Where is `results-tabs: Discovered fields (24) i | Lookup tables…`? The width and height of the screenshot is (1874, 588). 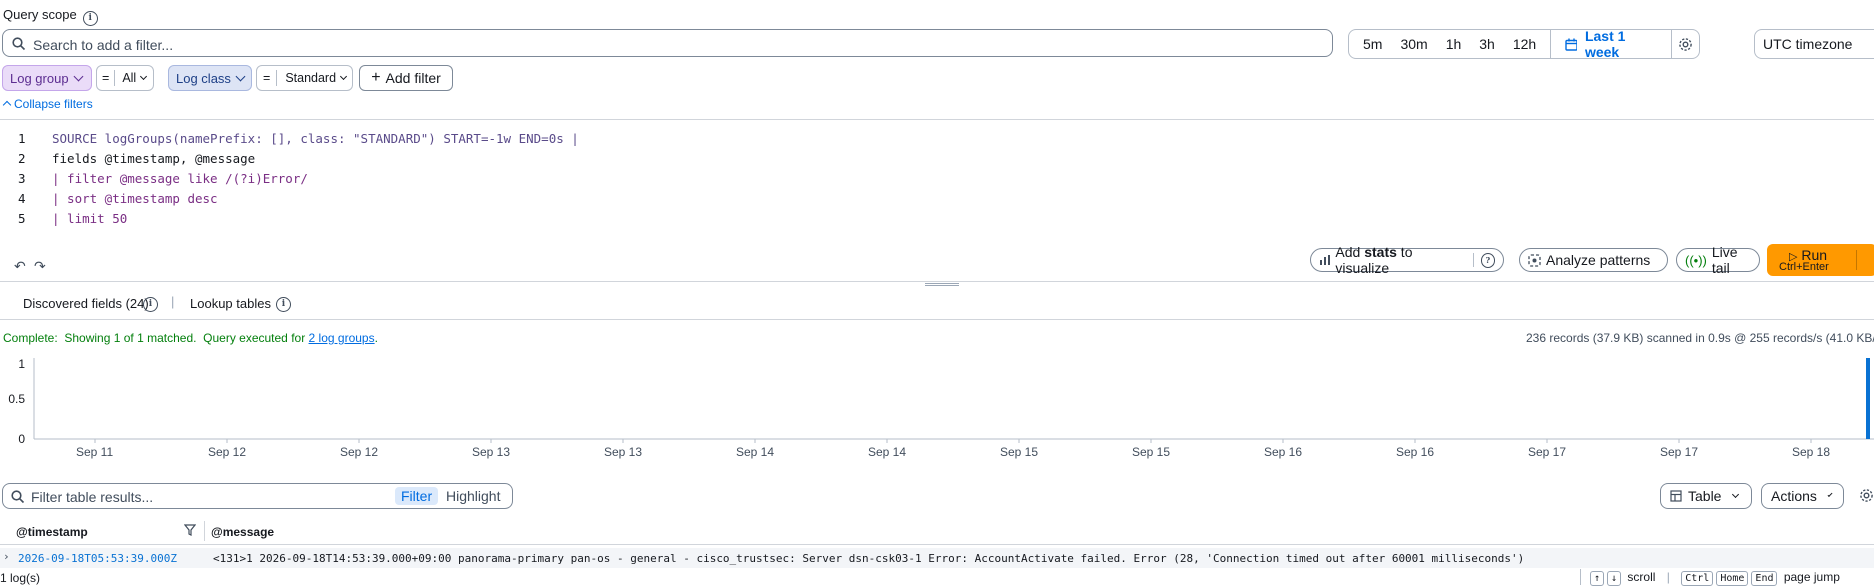 results-tabs: Discovered fields (24) i | Lookup tables… is located at coordinates (937, 303).